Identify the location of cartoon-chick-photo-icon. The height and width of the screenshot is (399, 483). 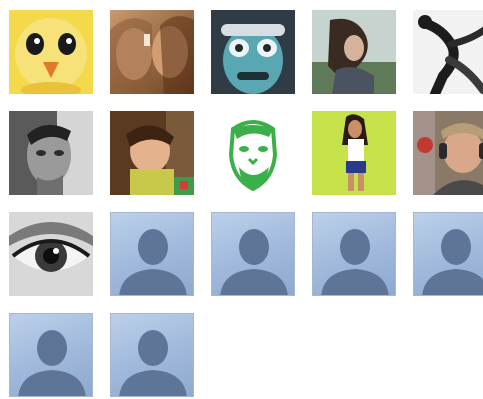
(51, 52).